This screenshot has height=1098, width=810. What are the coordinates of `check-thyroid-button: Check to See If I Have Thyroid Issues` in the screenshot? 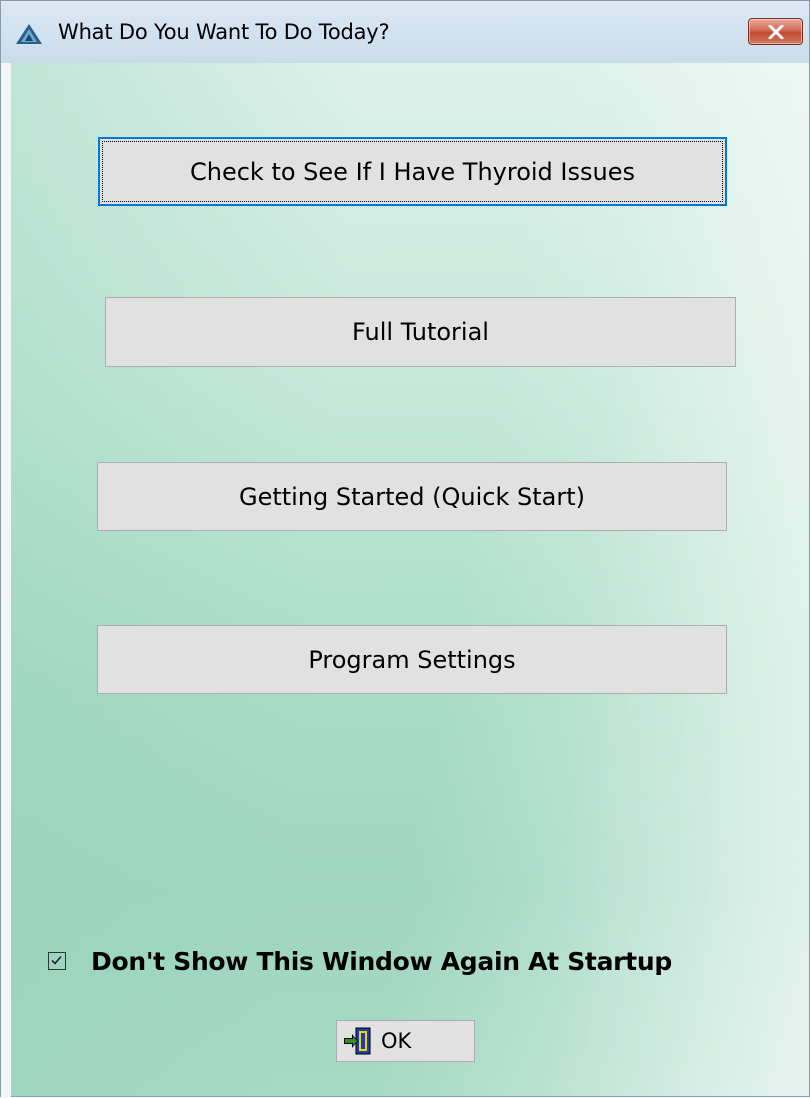 It's located at (412, 171).